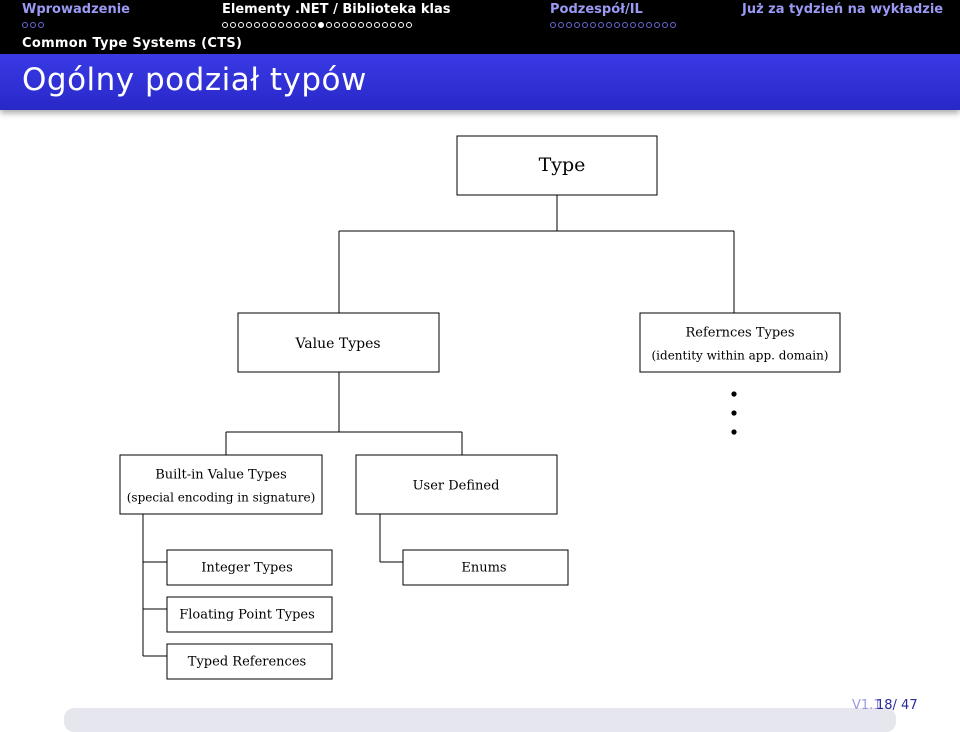  I want to click on node-value-types: Value Types, so click(338, 342).